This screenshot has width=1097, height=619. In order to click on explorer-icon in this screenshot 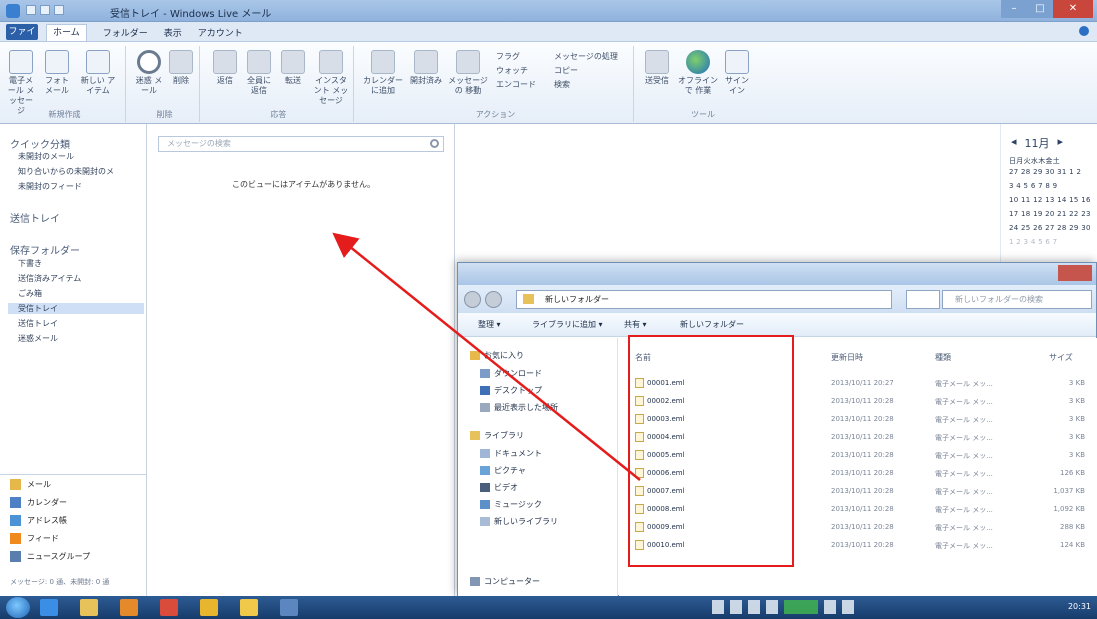, I will do `click(89, 607)`.